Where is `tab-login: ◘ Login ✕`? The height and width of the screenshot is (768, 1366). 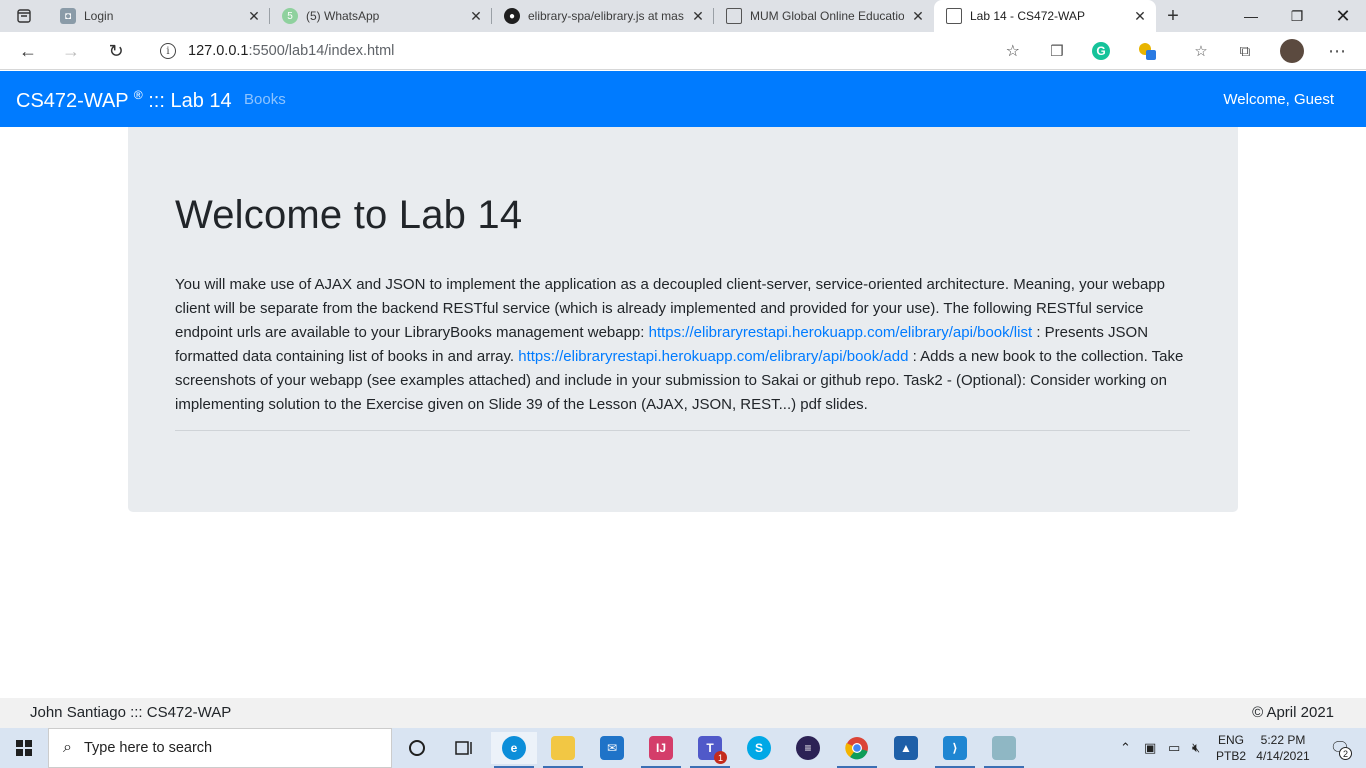
tab-login: ◘ Login ✕ is located at coordinates (159, 16).